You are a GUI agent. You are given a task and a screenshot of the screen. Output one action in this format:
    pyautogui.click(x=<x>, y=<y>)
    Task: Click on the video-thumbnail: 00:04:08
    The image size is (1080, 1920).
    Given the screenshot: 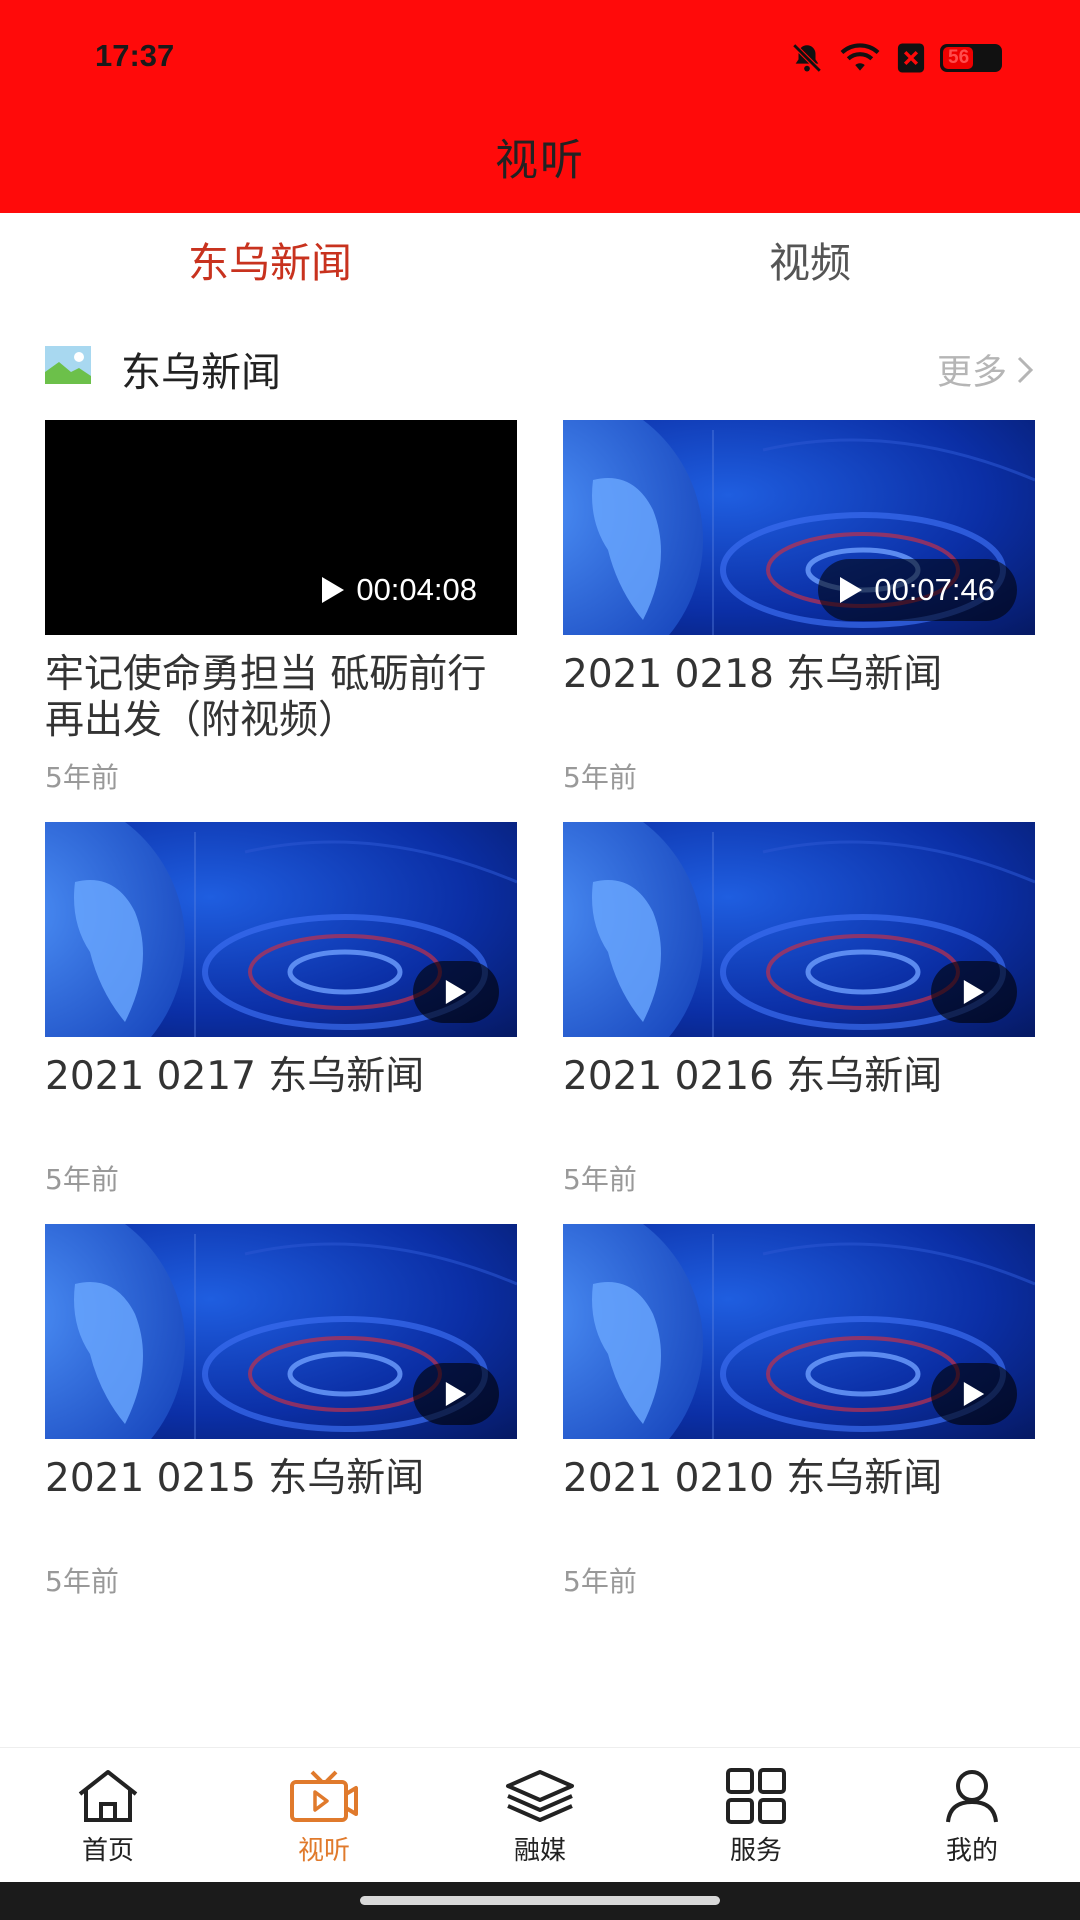 What is the action you would take?
    pyautogui.click(x=281, y=527)
    